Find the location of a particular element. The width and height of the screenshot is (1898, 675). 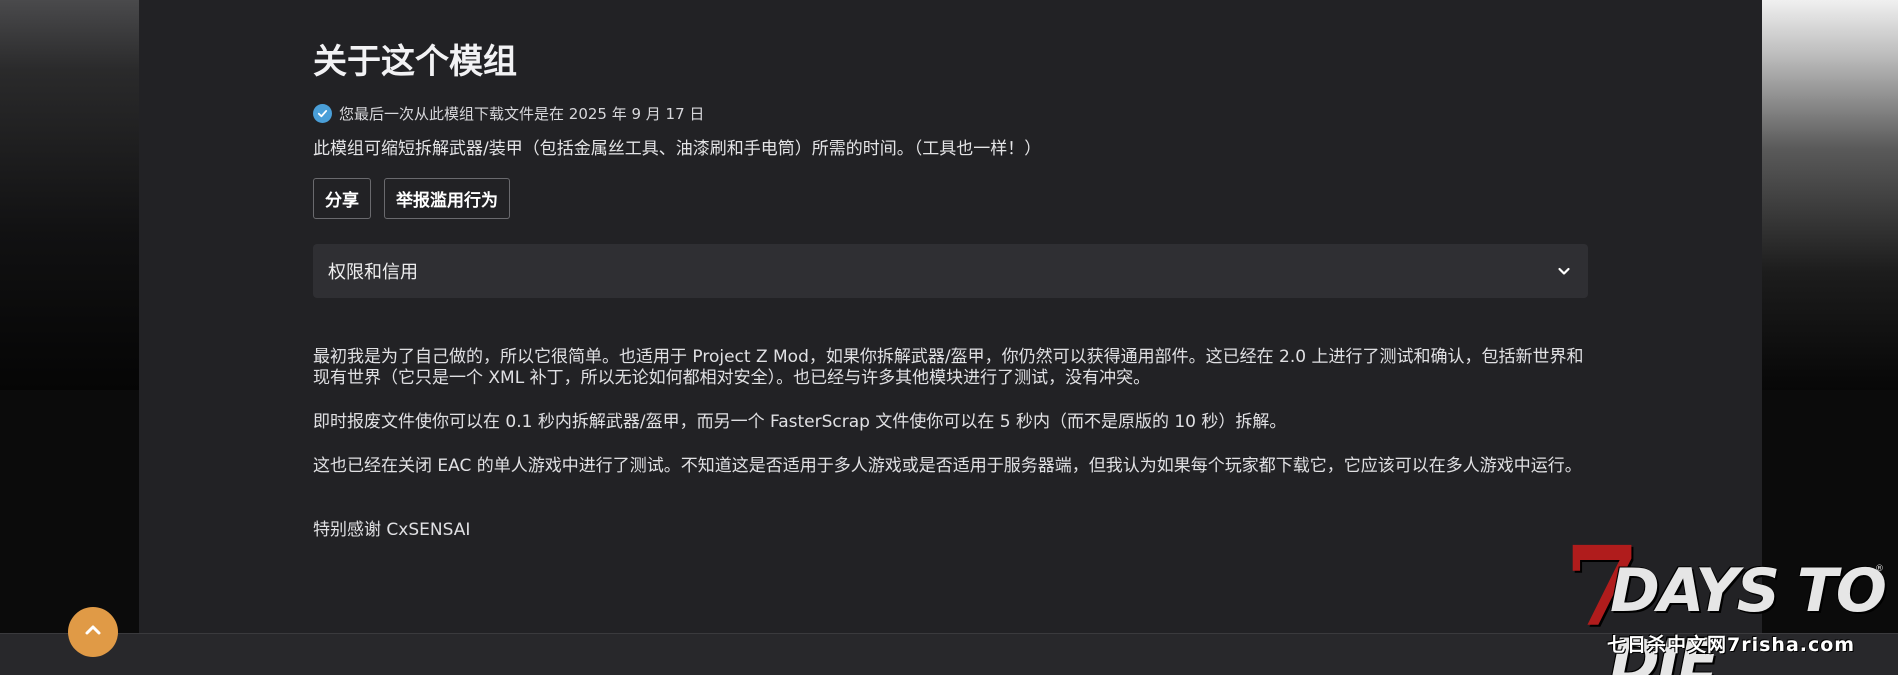

background-left-lower is located at coordinates (69, 511).